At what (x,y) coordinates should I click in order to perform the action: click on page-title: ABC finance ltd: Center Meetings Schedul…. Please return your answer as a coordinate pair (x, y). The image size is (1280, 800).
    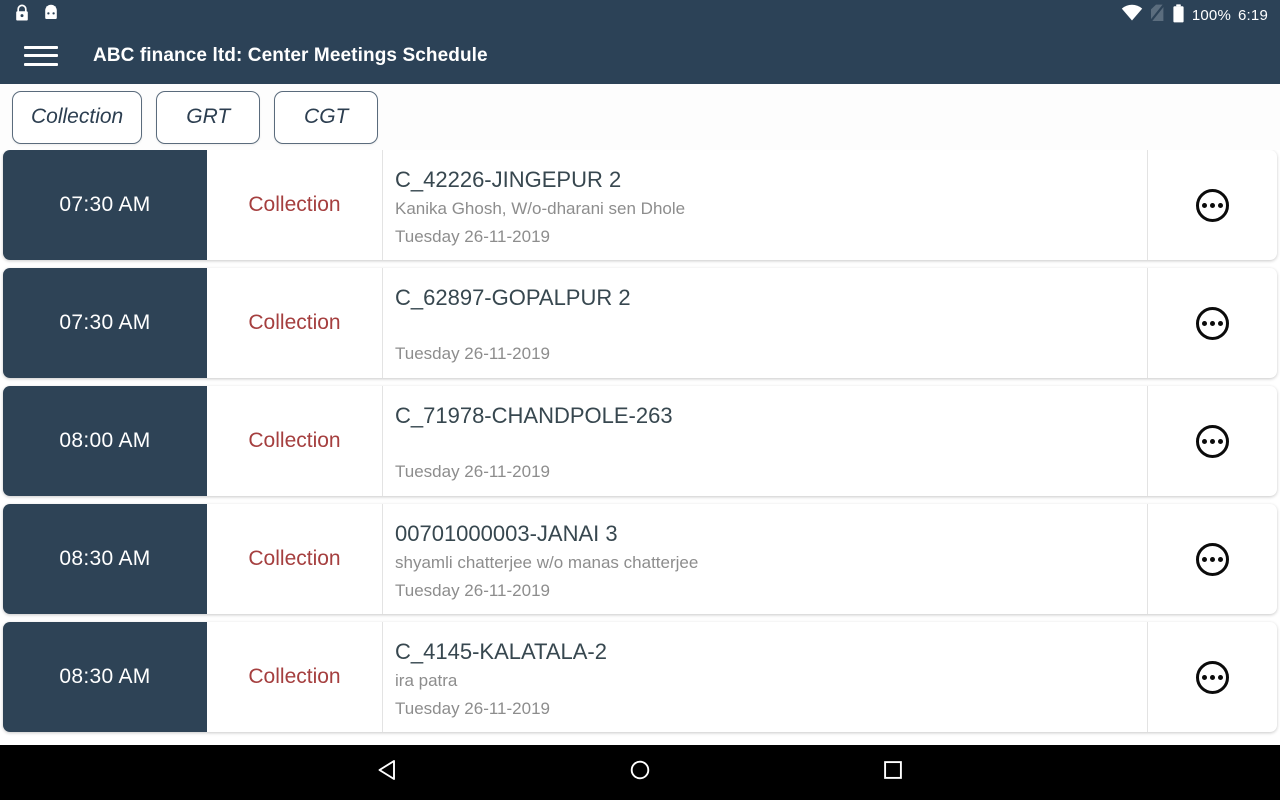
    Looking at the image, I should click on (290, 55).